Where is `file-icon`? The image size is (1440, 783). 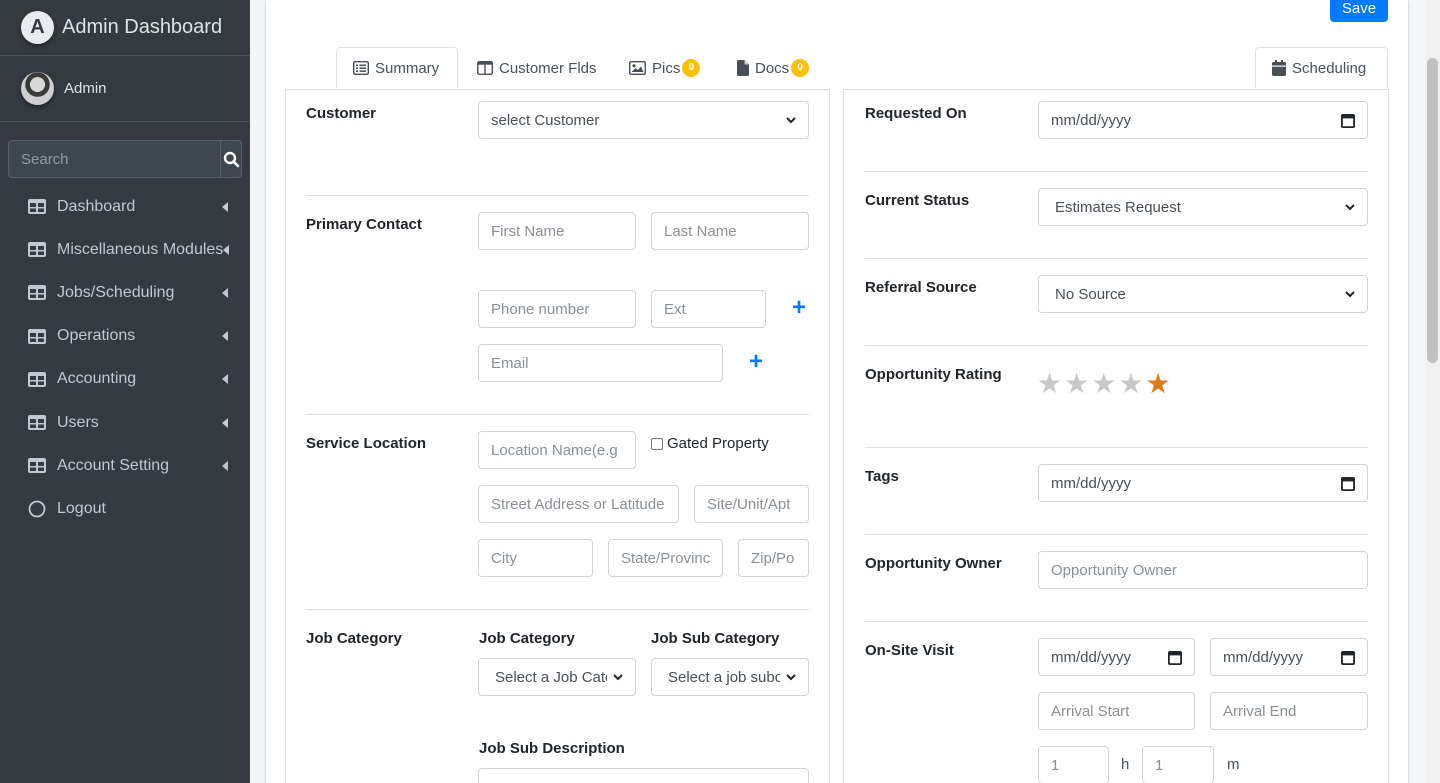 file-icon is located at coordinates (743, 68).